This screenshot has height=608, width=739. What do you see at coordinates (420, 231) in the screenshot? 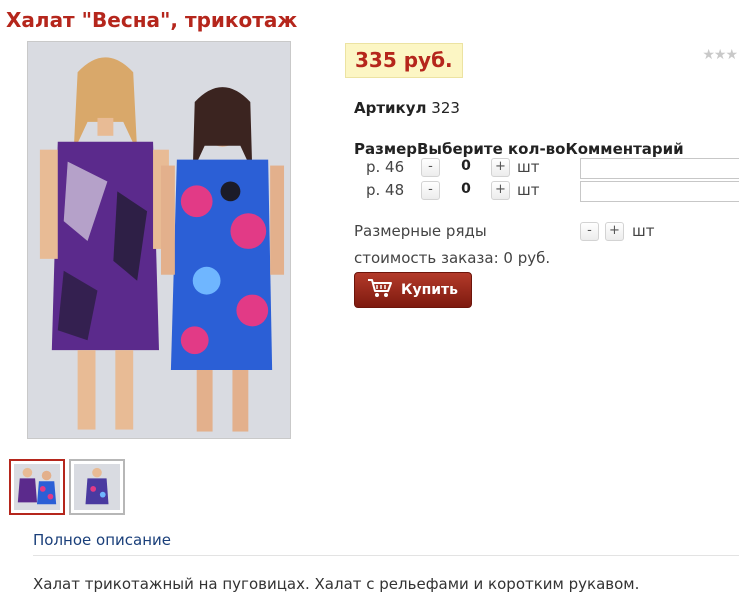
I see `size-rows-label: Размерные ряды` at bounding box center [420, 231].